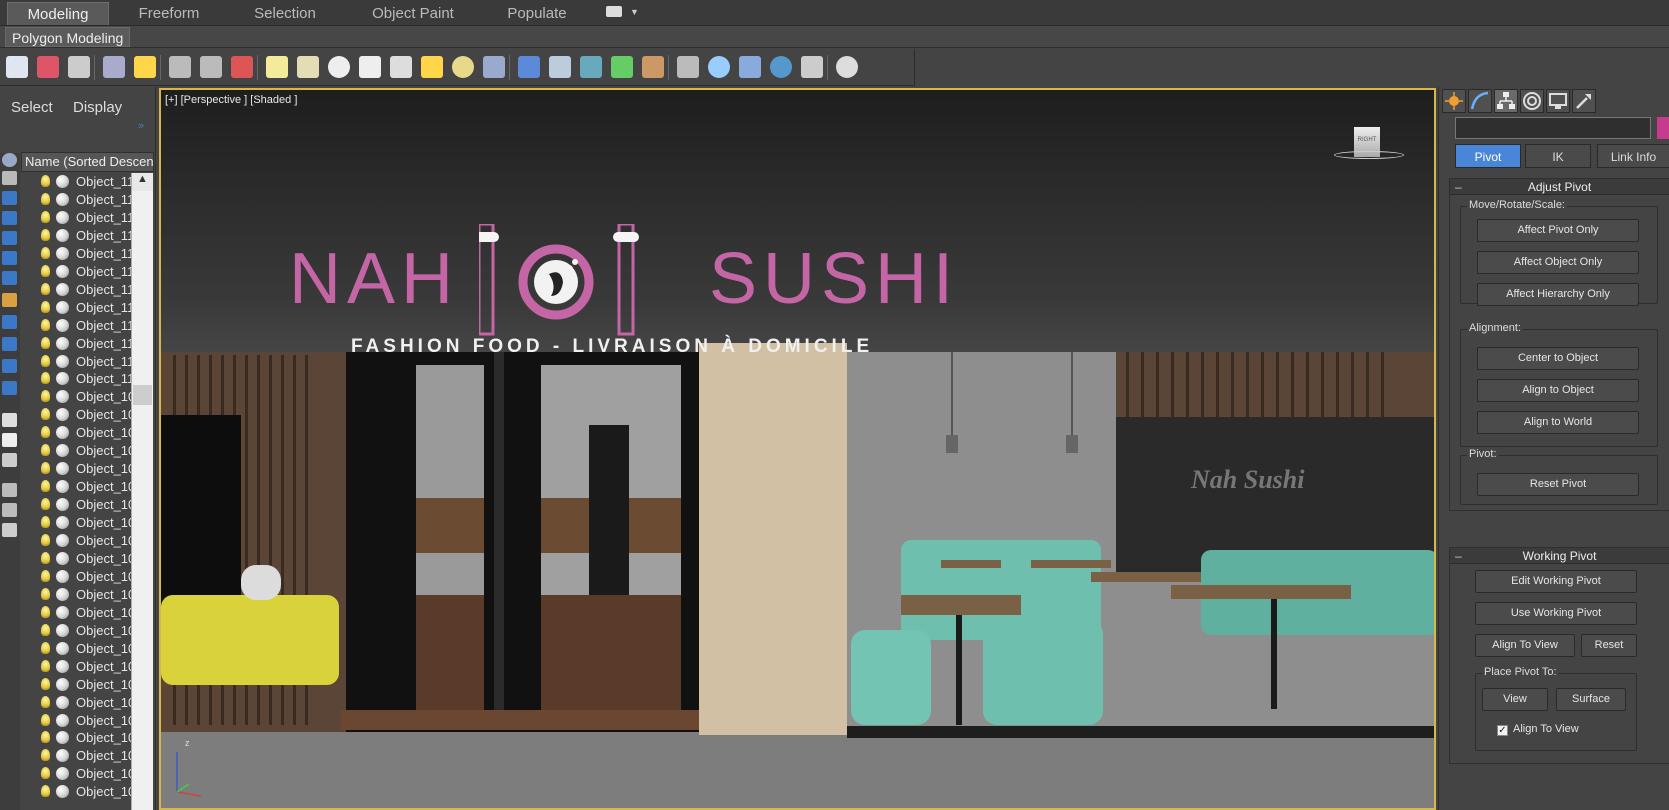 This screenshot has height=810, width=1669. What do you see at coordinates (1556, 581) in the screenshot?
I see `edit-working-pivot-button: Edit Working Pivot` at bounding box center [1556, 581].